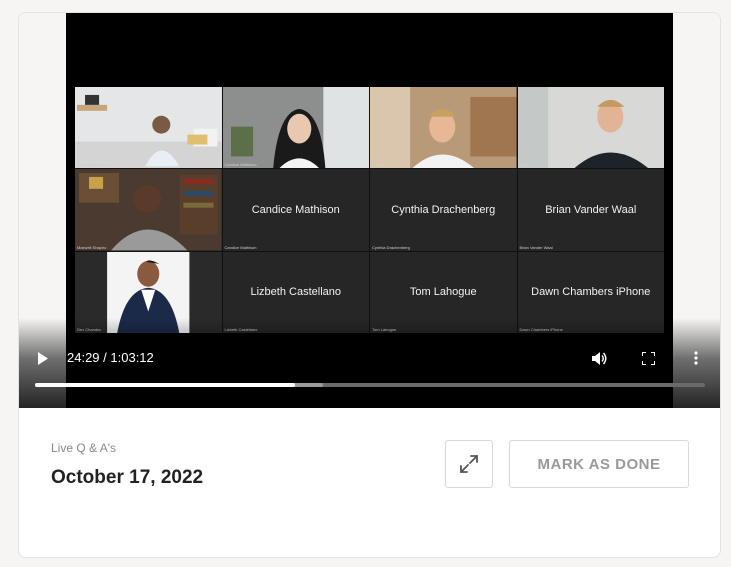 This screenshot has height=567, width=731. I want to click on participant-name: Dawn Chambers iPhone, so click(591, 292).